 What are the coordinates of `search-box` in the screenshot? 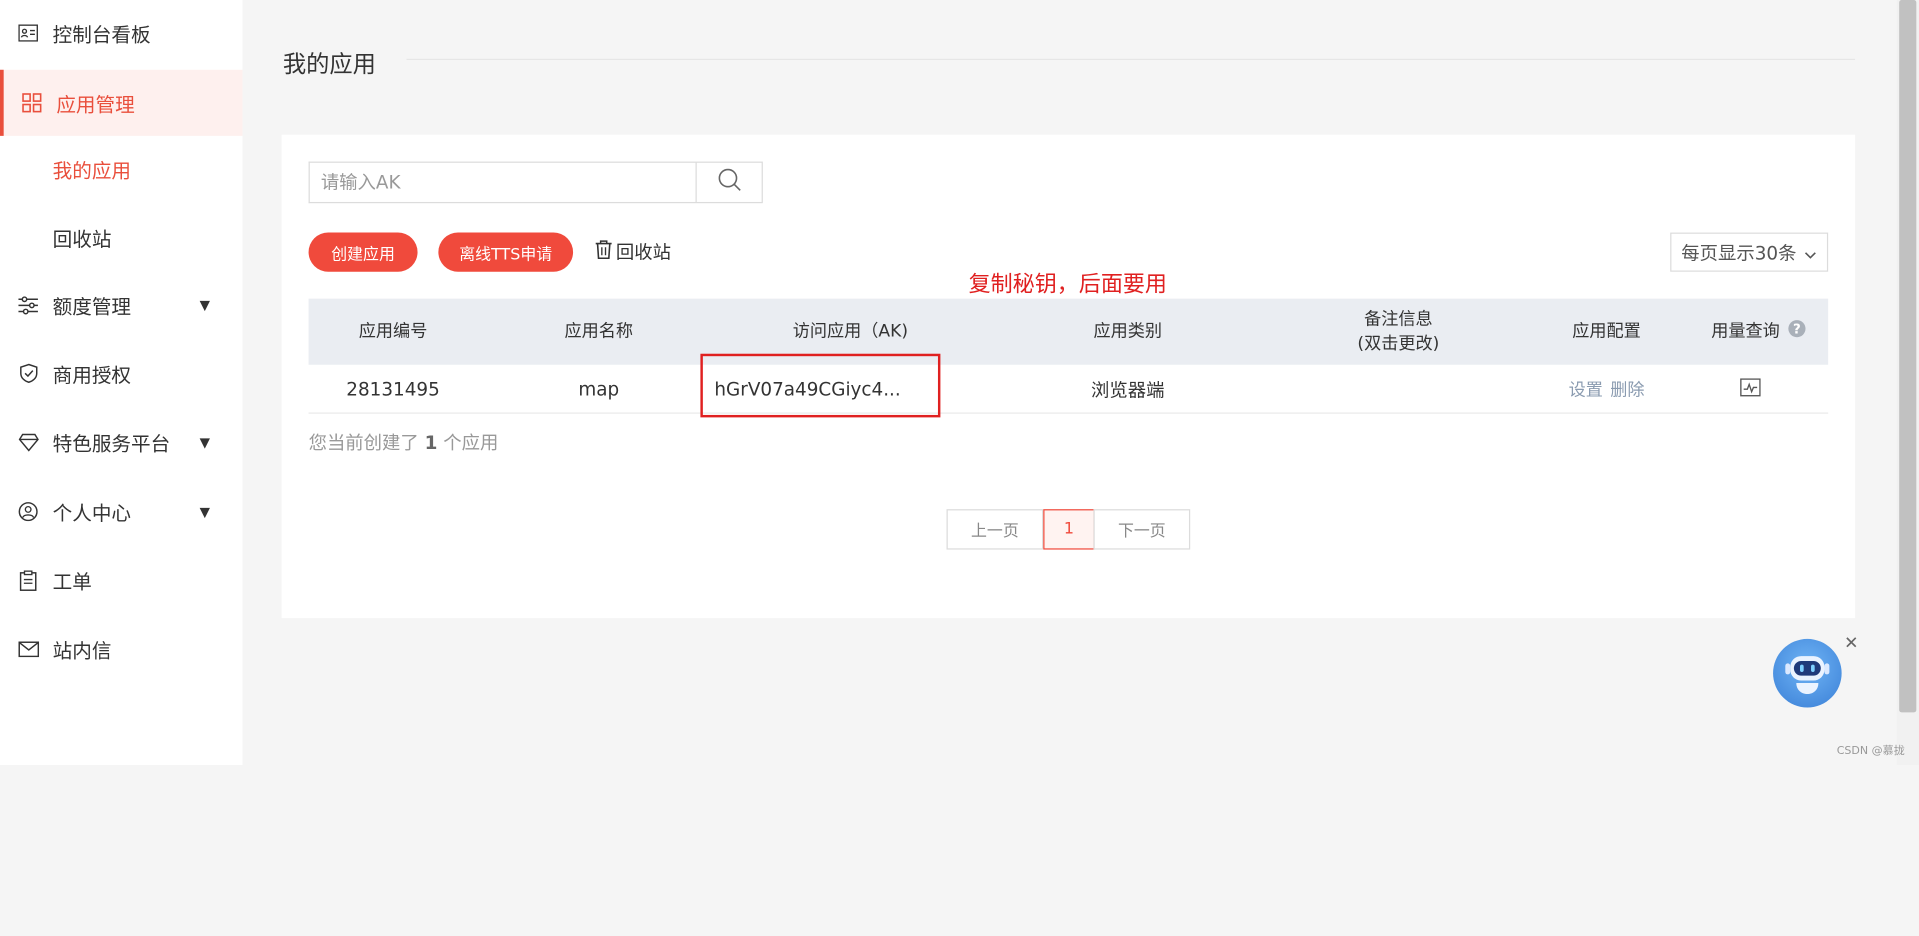 It's located at (502, 182).